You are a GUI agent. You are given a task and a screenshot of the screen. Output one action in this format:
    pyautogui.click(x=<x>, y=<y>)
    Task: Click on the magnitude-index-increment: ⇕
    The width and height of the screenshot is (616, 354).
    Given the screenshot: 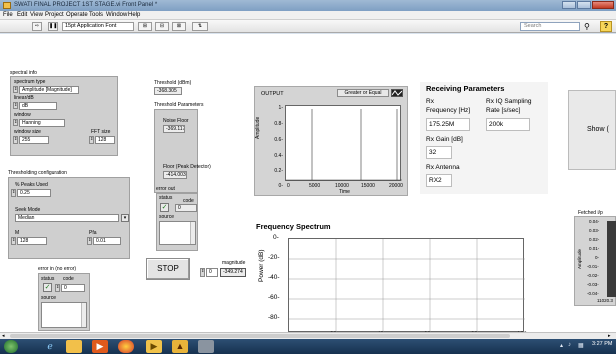 What is the action you would take?
    pyautogui.click(x=202, y=272)
    